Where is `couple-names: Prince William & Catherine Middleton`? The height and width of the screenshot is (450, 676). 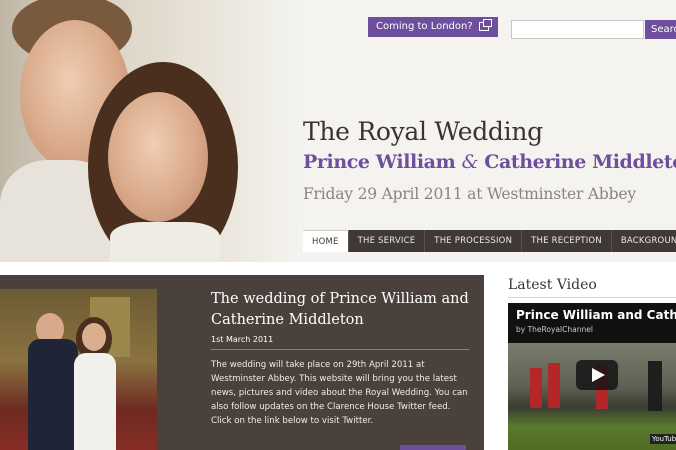
couple-names: Prince William & Catherine Middleton is located at coordinates (489, 162).